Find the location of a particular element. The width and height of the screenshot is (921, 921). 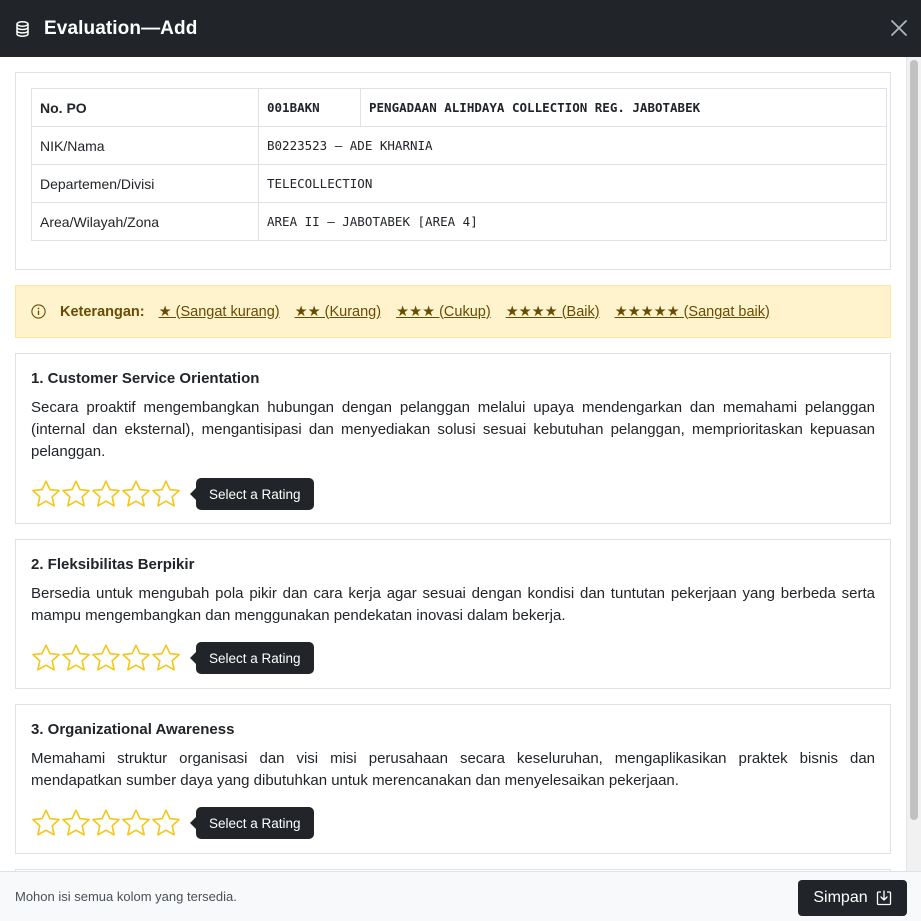

close-icon is located at coordinates (899, 28).